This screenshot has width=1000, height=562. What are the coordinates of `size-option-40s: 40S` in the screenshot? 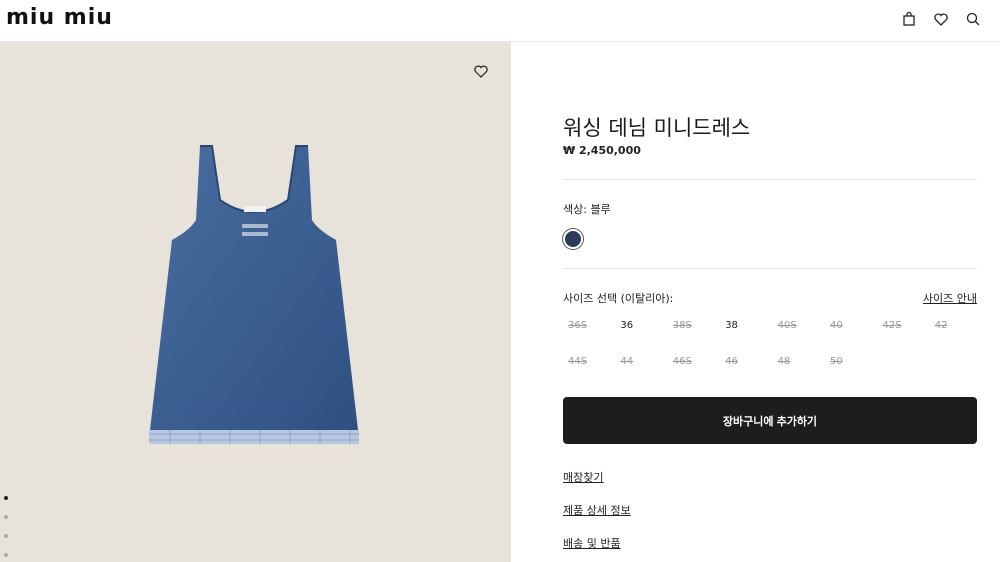 It's located at (798, 325).